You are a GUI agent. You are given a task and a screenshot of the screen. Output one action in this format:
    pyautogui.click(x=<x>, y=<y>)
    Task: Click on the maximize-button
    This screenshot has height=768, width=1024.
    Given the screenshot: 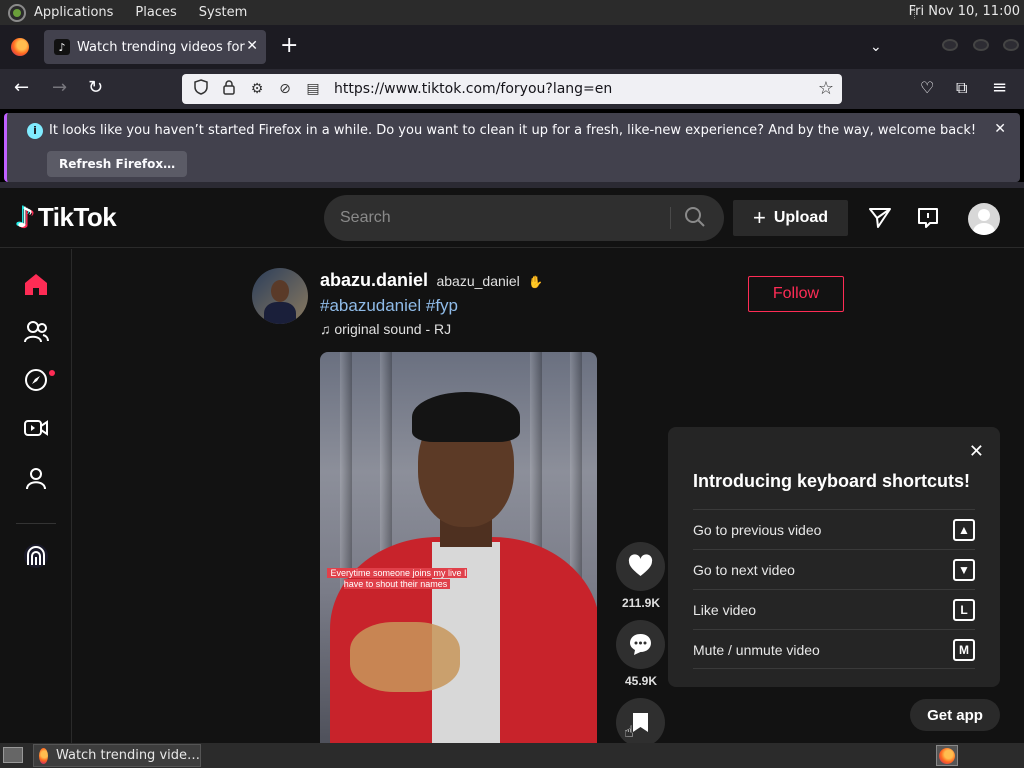 What is the action you would take?
    pyautogui.click(x=981, y=45)
    